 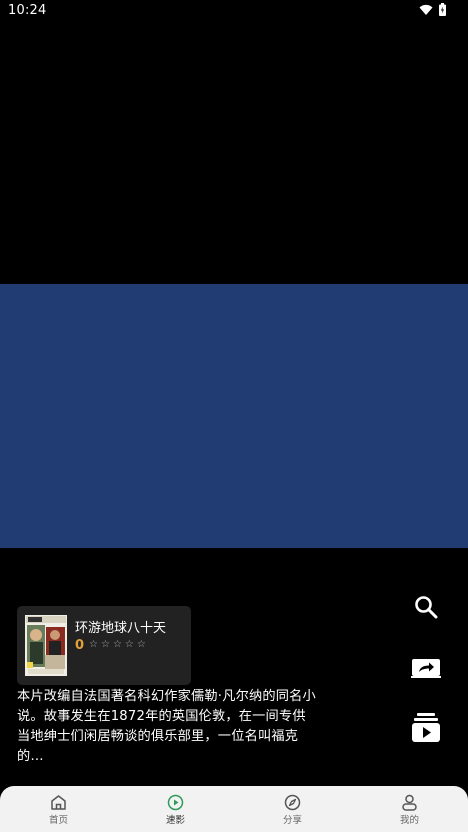 I want to click on status-bar: 10:24, so click(x=234, y=11).